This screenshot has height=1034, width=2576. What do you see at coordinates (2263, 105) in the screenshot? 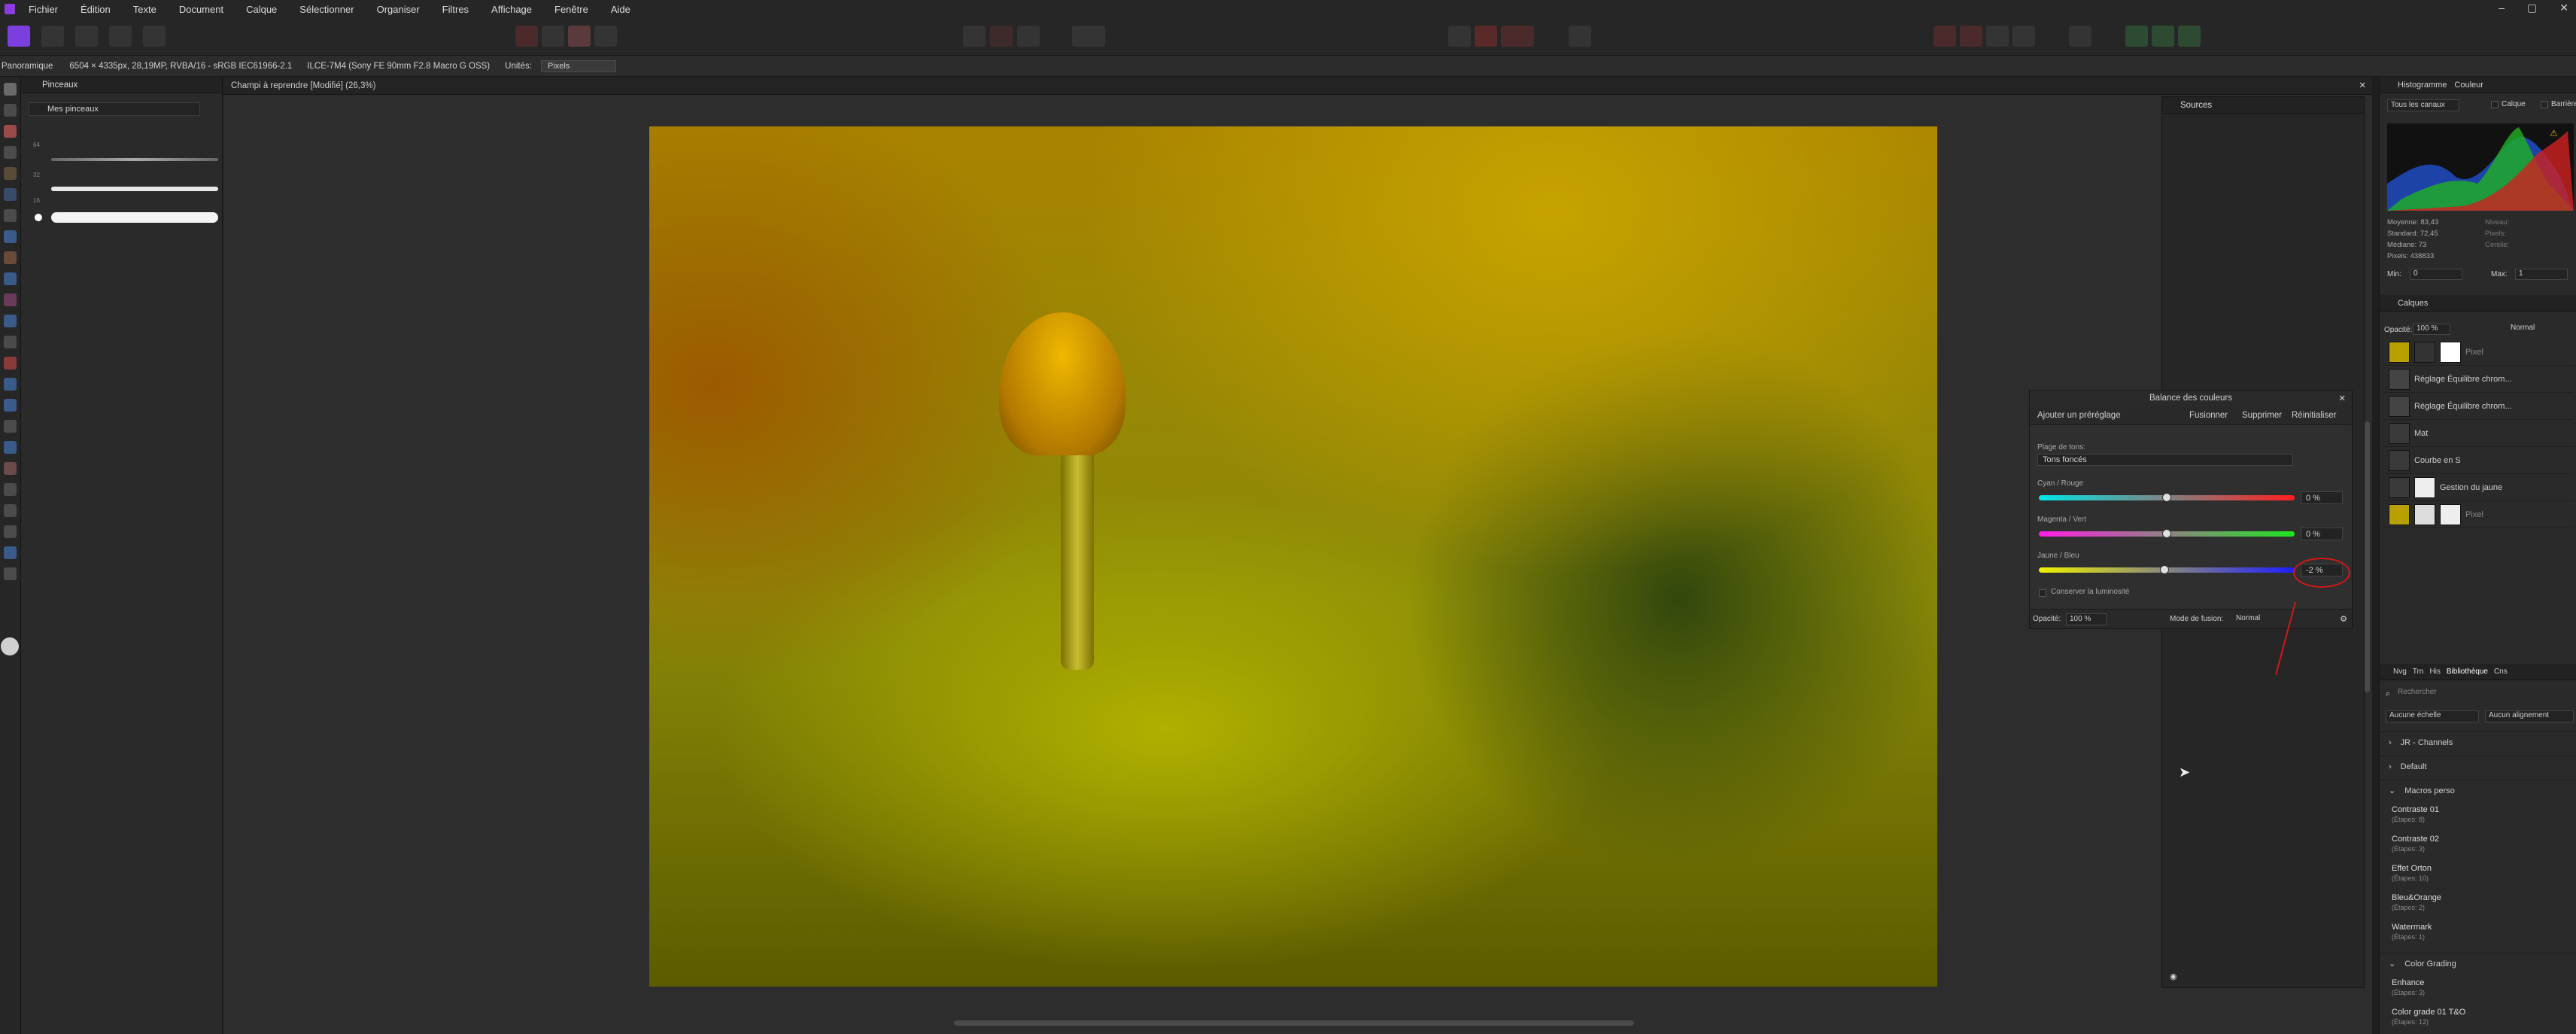
I see `sources-tab: Sources` at bounding box center [2263, 105].